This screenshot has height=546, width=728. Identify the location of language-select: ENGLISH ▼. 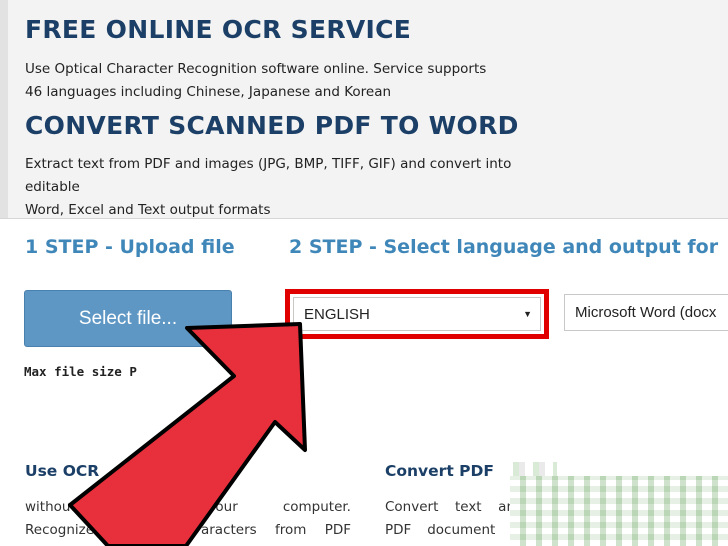
(417, 314).